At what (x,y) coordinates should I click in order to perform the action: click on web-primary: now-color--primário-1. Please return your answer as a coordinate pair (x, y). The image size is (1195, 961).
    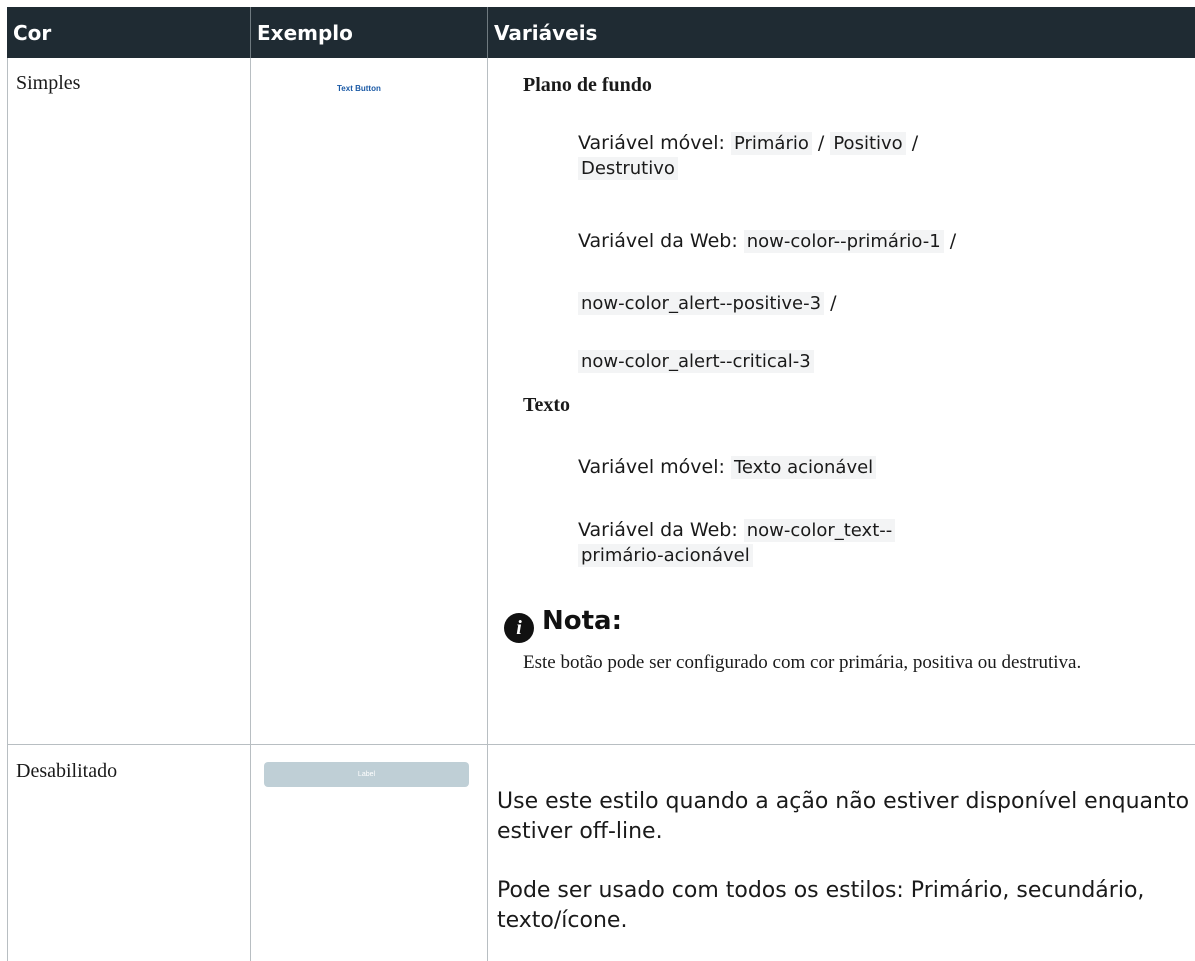
    Looking at the image, I should click on (843, 241).